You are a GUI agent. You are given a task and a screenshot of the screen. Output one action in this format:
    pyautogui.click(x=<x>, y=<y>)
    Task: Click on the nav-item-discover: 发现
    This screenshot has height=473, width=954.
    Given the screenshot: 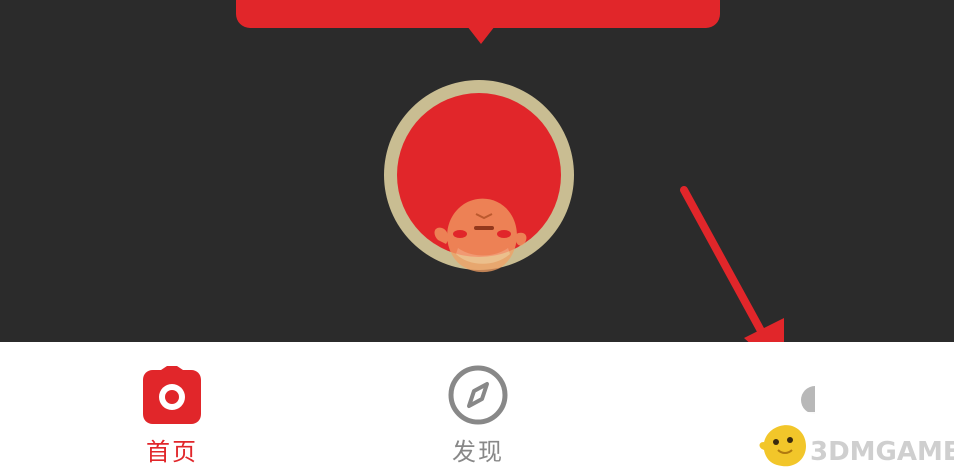 What is the action you would take?
    pyautogui.click(x=478, y=415)
    